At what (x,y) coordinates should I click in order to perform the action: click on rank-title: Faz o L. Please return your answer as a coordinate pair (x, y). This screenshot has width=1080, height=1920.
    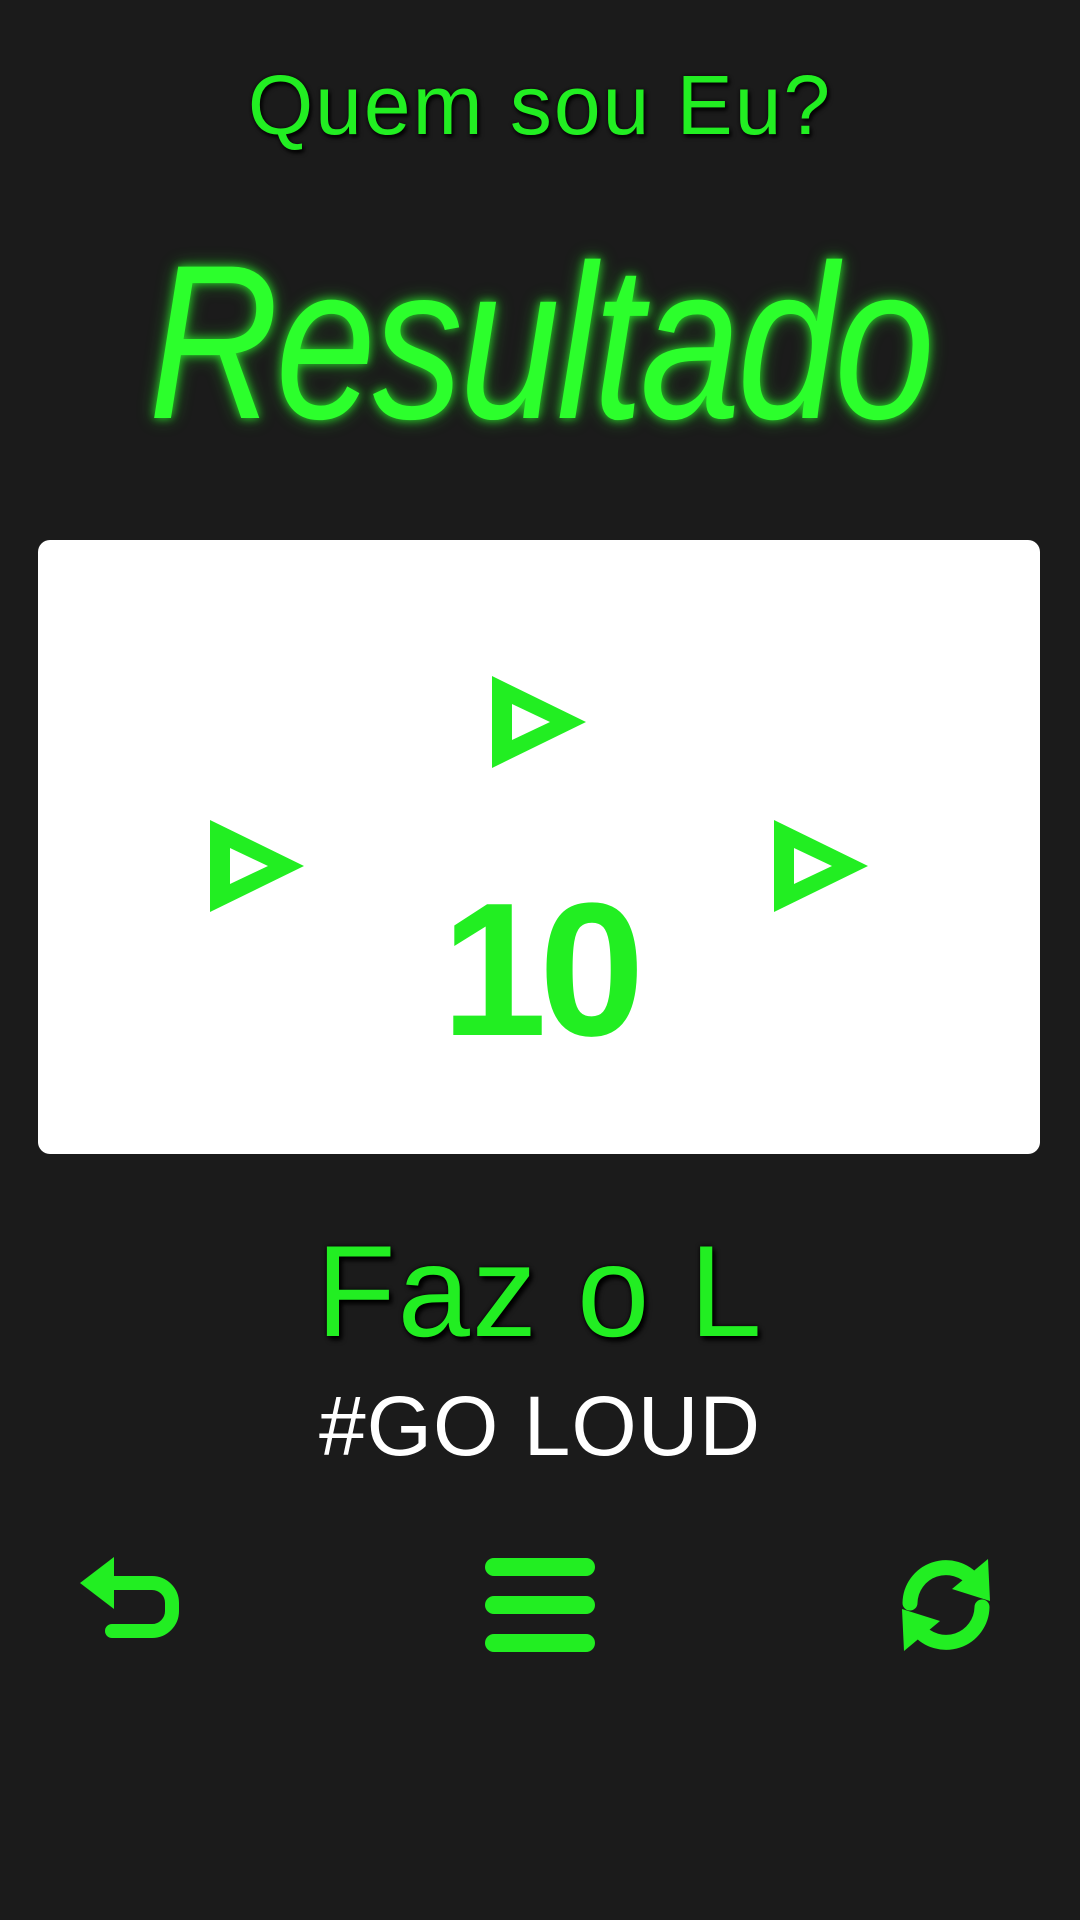
    Looking at the image, I should click on (540, 1291).